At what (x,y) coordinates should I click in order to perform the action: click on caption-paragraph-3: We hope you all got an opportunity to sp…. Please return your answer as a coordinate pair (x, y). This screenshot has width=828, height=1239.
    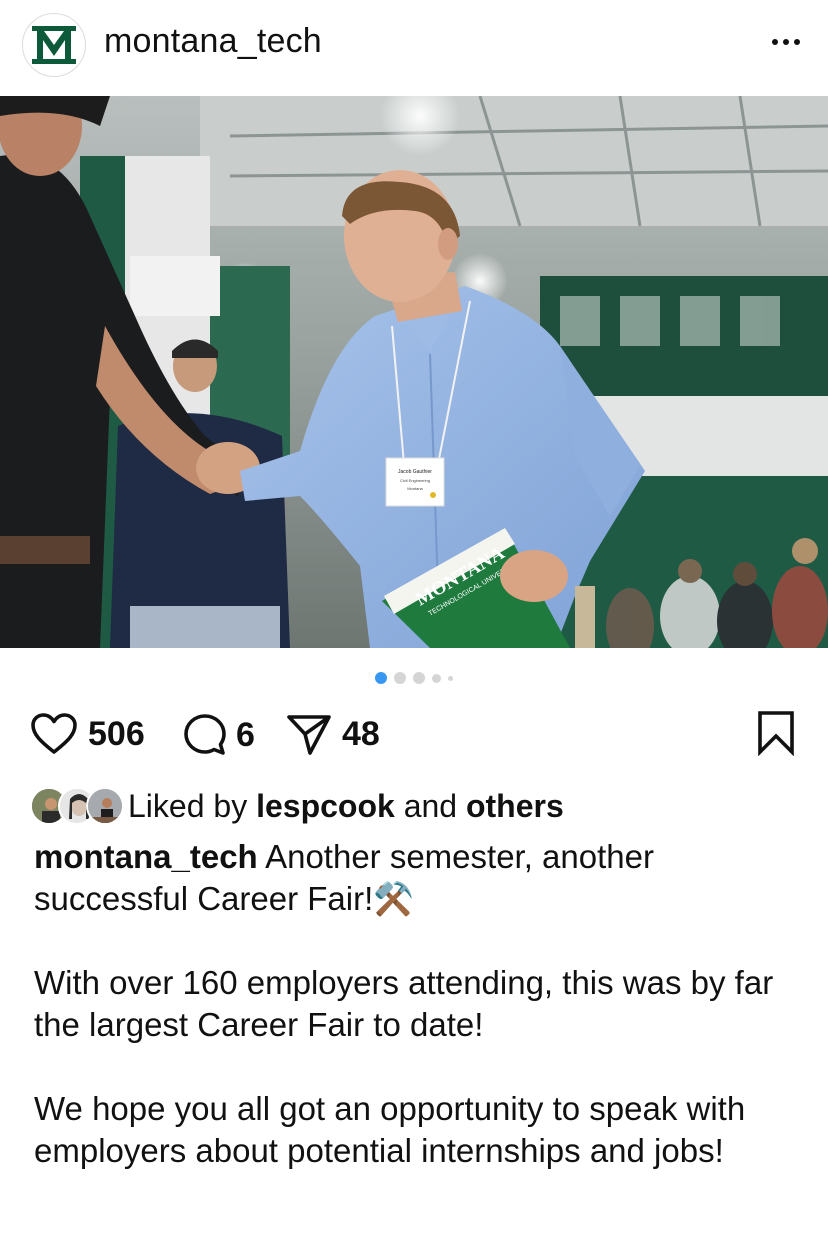
    Looking at the image, I should click on (390, 1129).